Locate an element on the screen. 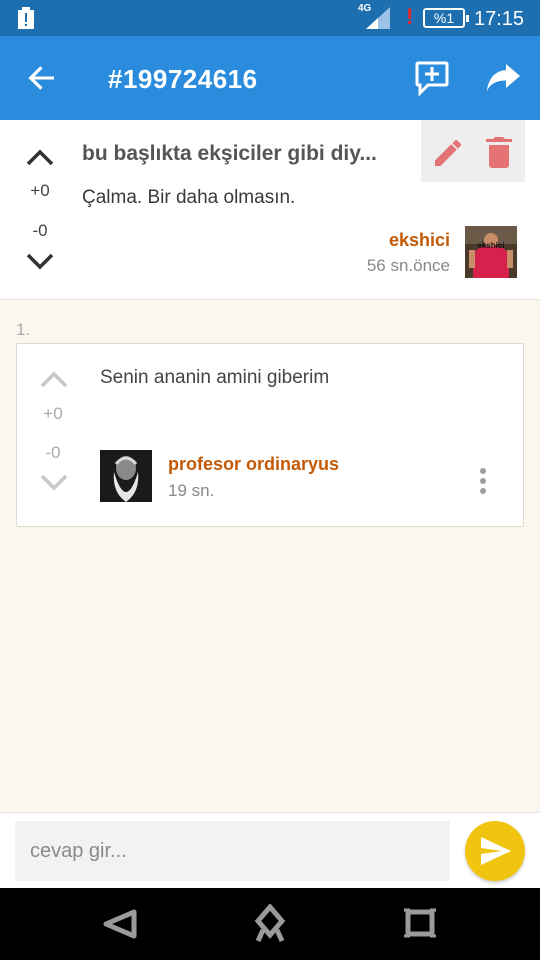 This screenshot has width=540, height=960. reply-composer is located at coordinates (270, 850).